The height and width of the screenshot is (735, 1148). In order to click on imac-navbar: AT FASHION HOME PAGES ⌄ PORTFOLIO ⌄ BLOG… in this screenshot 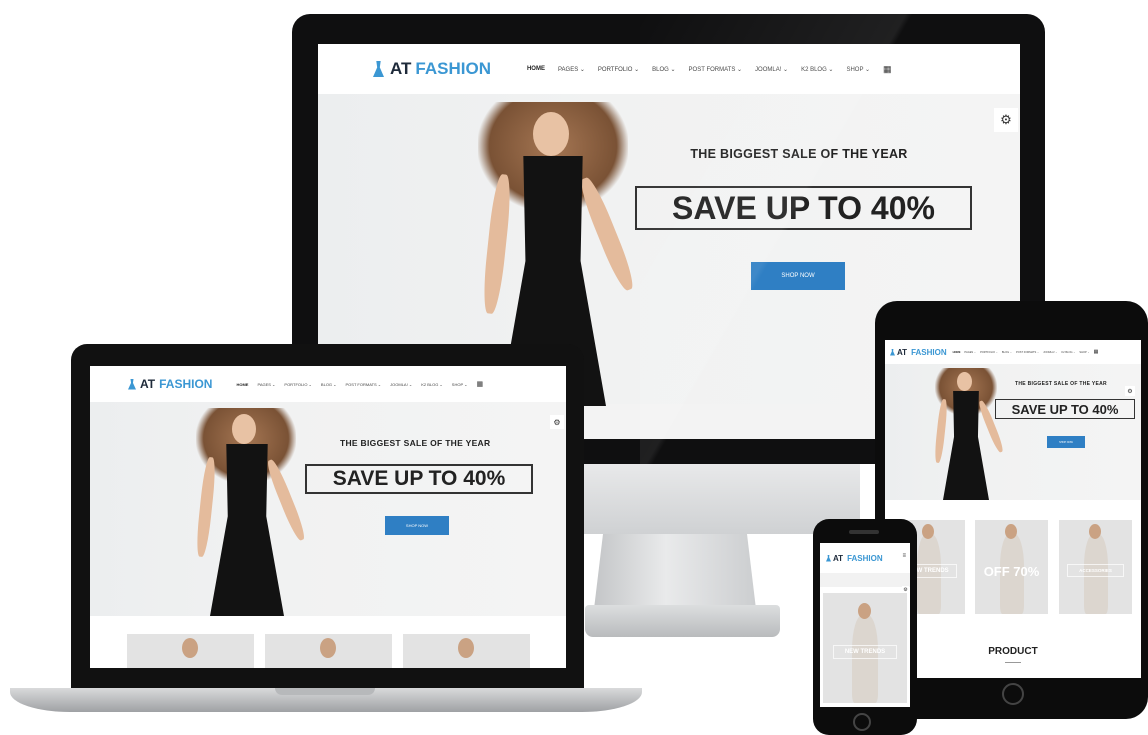, I will do `click(669, 69)`.